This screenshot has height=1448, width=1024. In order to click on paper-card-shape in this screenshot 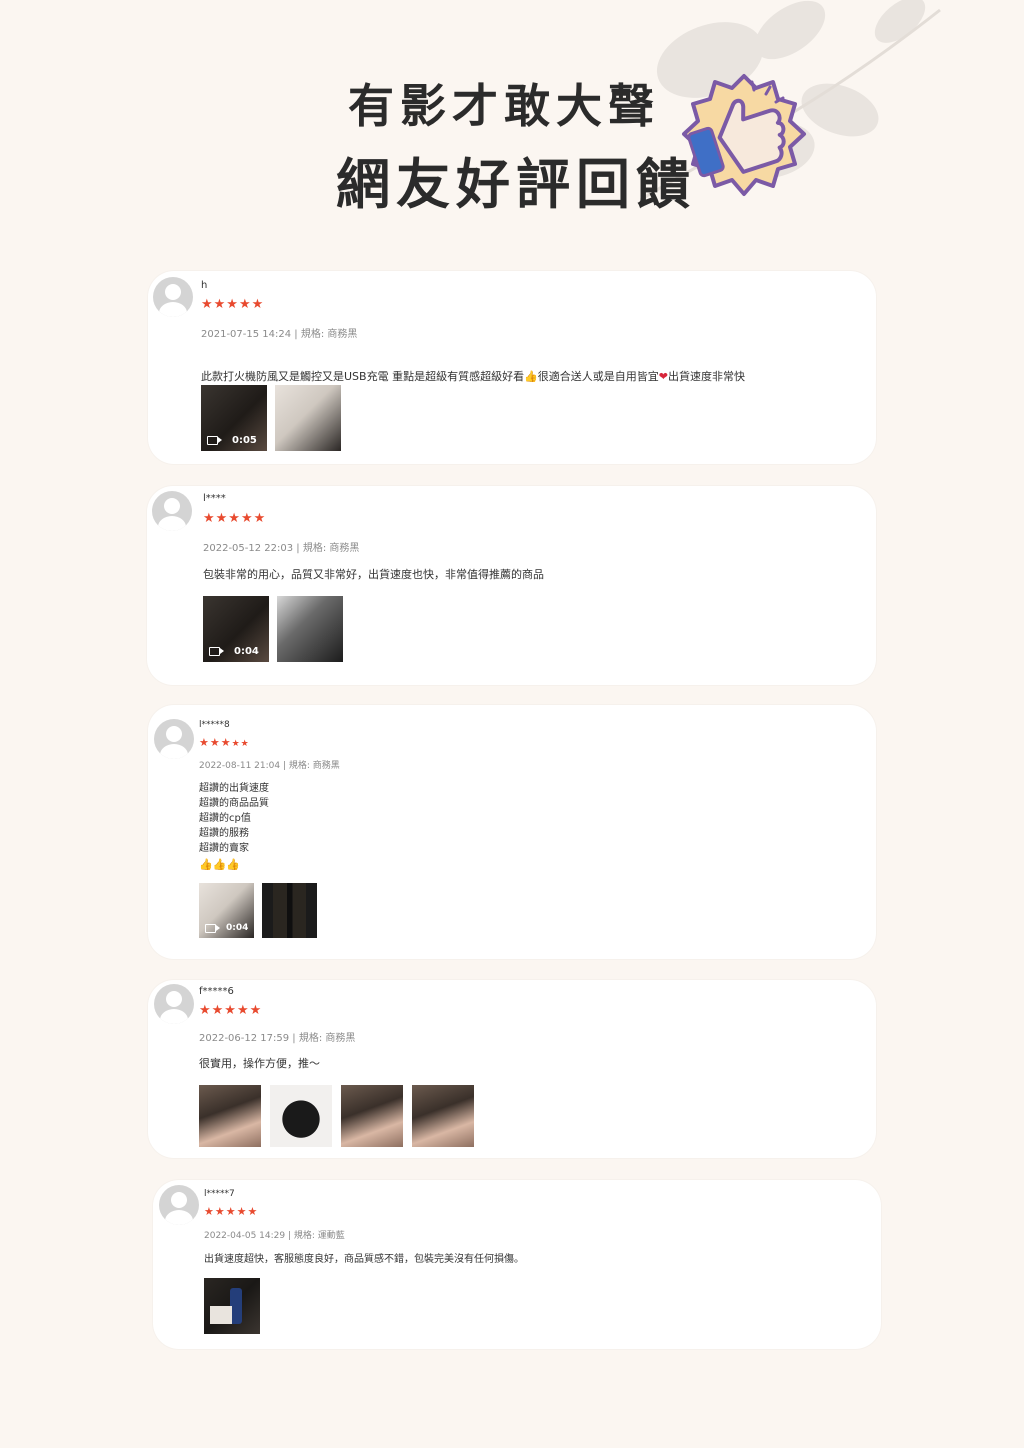, I will do `click(221, 1315)`.